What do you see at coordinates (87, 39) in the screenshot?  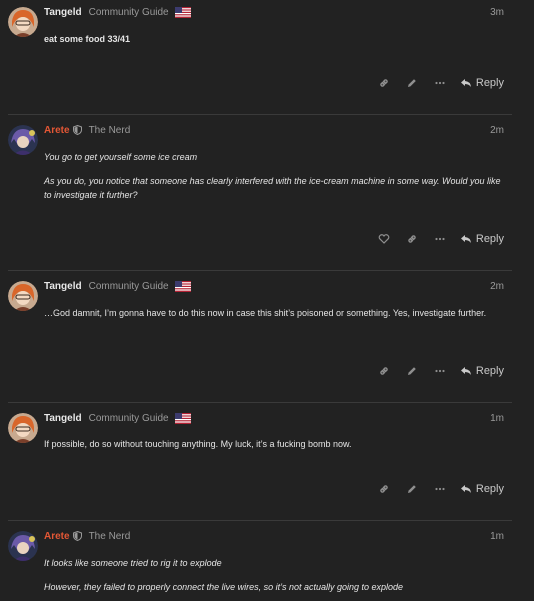 I see `post-paragraph: eat some food 33/41` at bounding box center [87, 39].